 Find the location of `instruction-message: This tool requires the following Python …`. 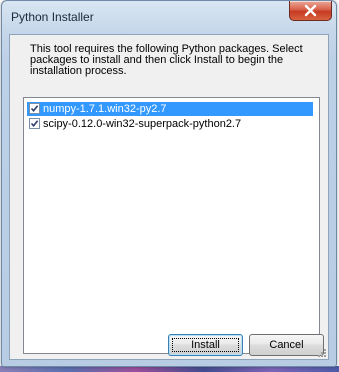

instruction-message: This tool requires the following Python … is located at coordinates (166, 60).